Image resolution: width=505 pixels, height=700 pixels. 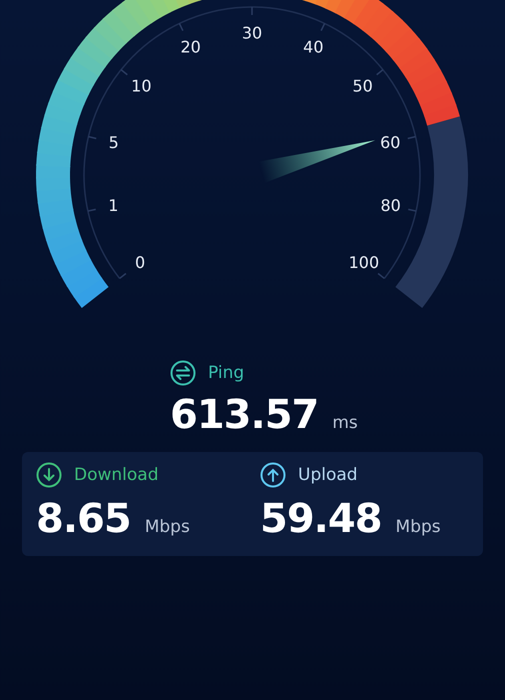 What do you see at coordinates (49, 475) in the screenshot?
I see `download-icon` at bounding box center [49, 475].